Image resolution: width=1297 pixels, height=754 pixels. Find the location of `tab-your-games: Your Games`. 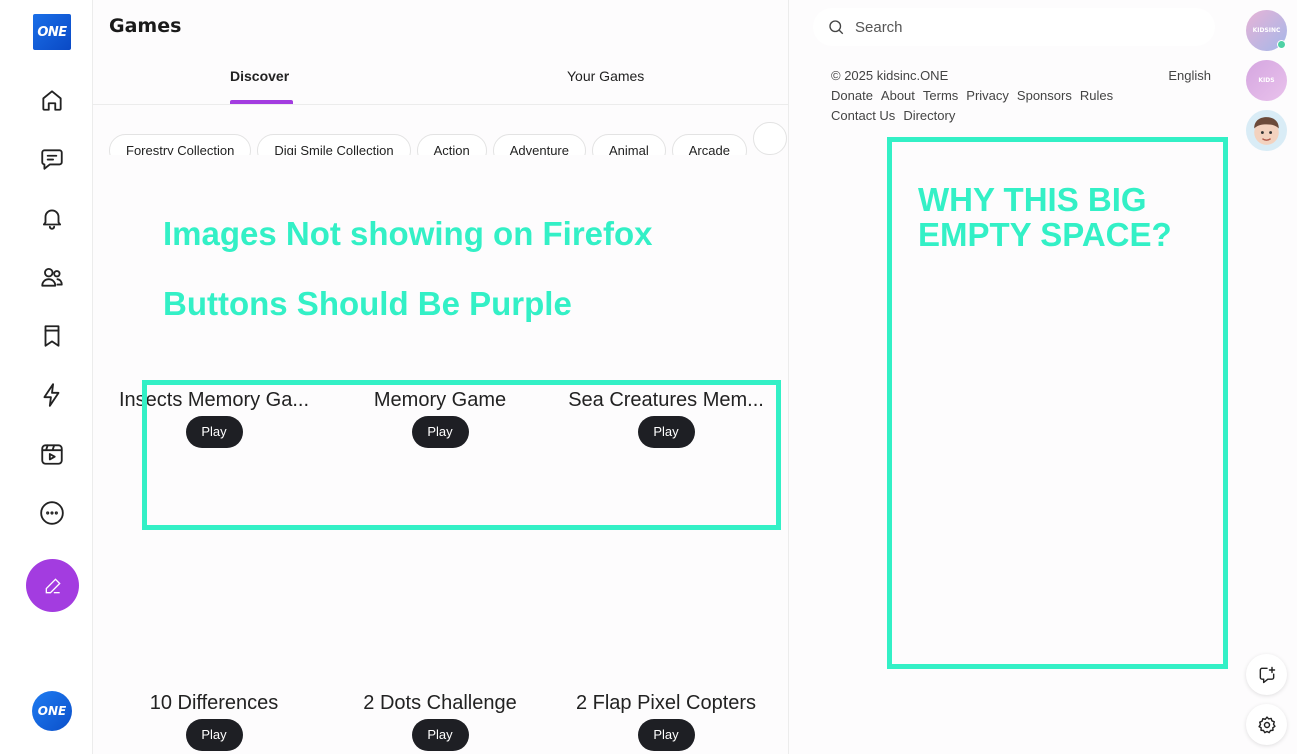

tab-your-games: Your Games is located at coordinates (605, 76).